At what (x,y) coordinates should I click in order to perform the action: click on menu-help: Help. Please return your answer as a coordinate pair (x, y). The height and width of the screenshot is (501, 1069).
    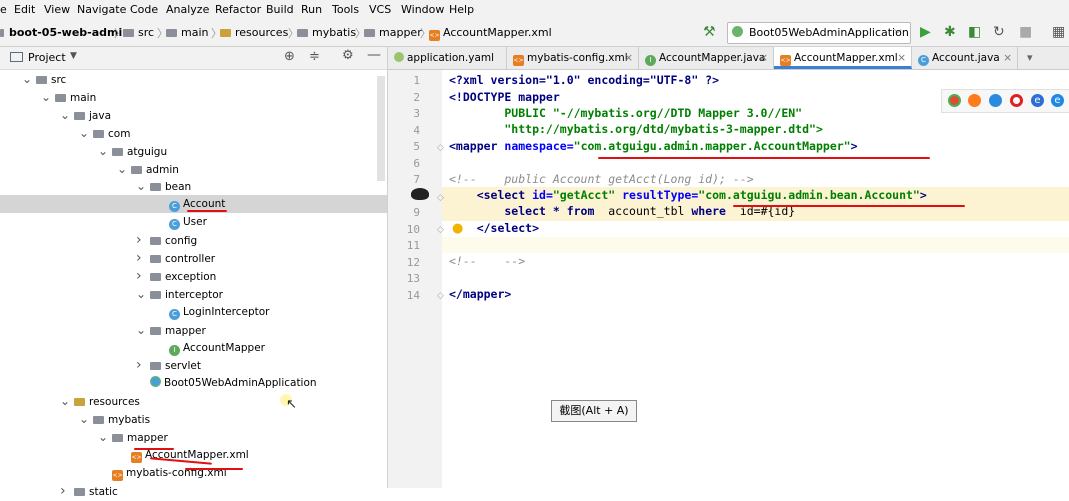
    Looking at the image, I should click on (461, 9).